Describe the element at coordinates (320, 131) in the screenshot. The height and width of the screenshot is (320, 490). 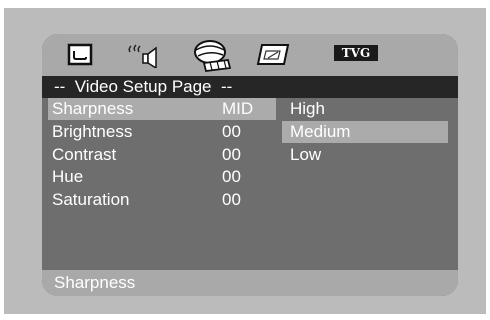
I see `option-label: Medium` at that location.